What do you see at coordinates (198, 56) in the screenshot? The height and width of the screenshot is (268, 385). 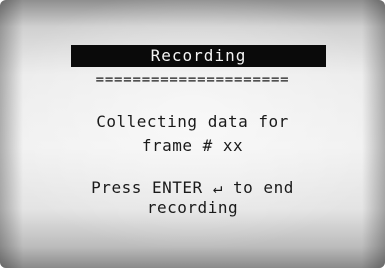 I see `screen-title: Recording` at bounding box center [198, 56].